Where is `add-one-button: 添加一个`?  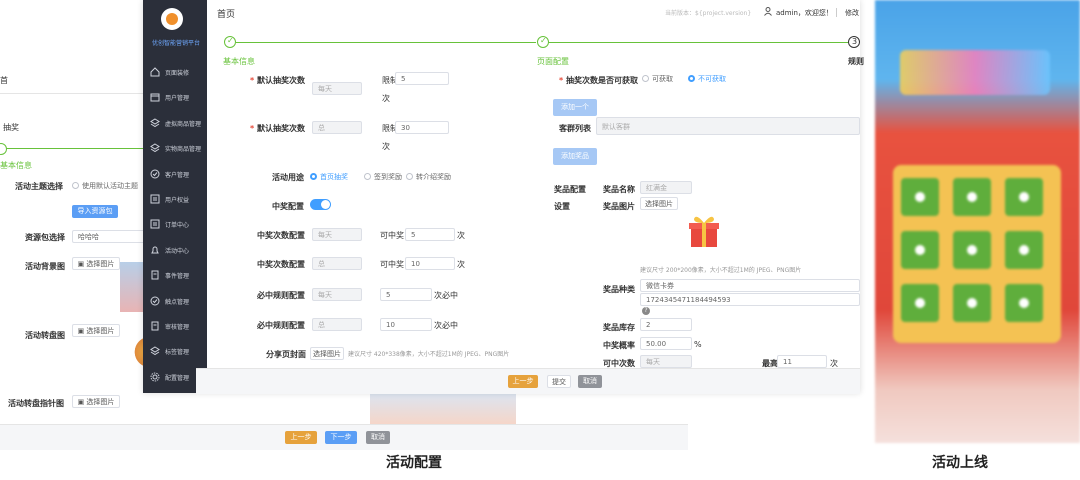 add-one-button: 添加一个 is located at coordinates (575, 107).